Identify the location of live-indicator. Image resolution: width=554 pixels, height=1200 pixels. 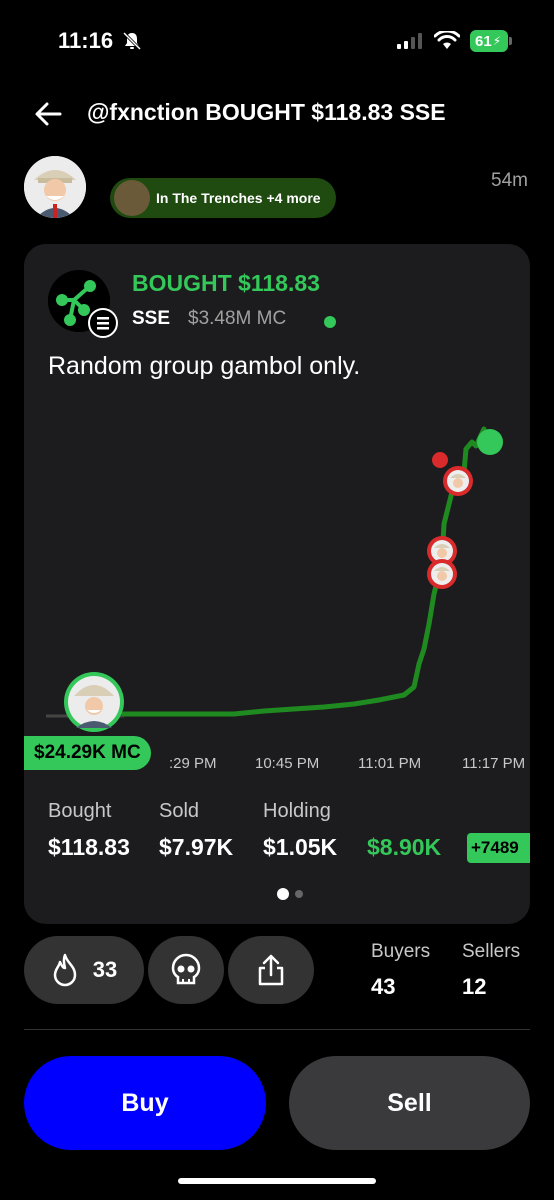
(330, 322).